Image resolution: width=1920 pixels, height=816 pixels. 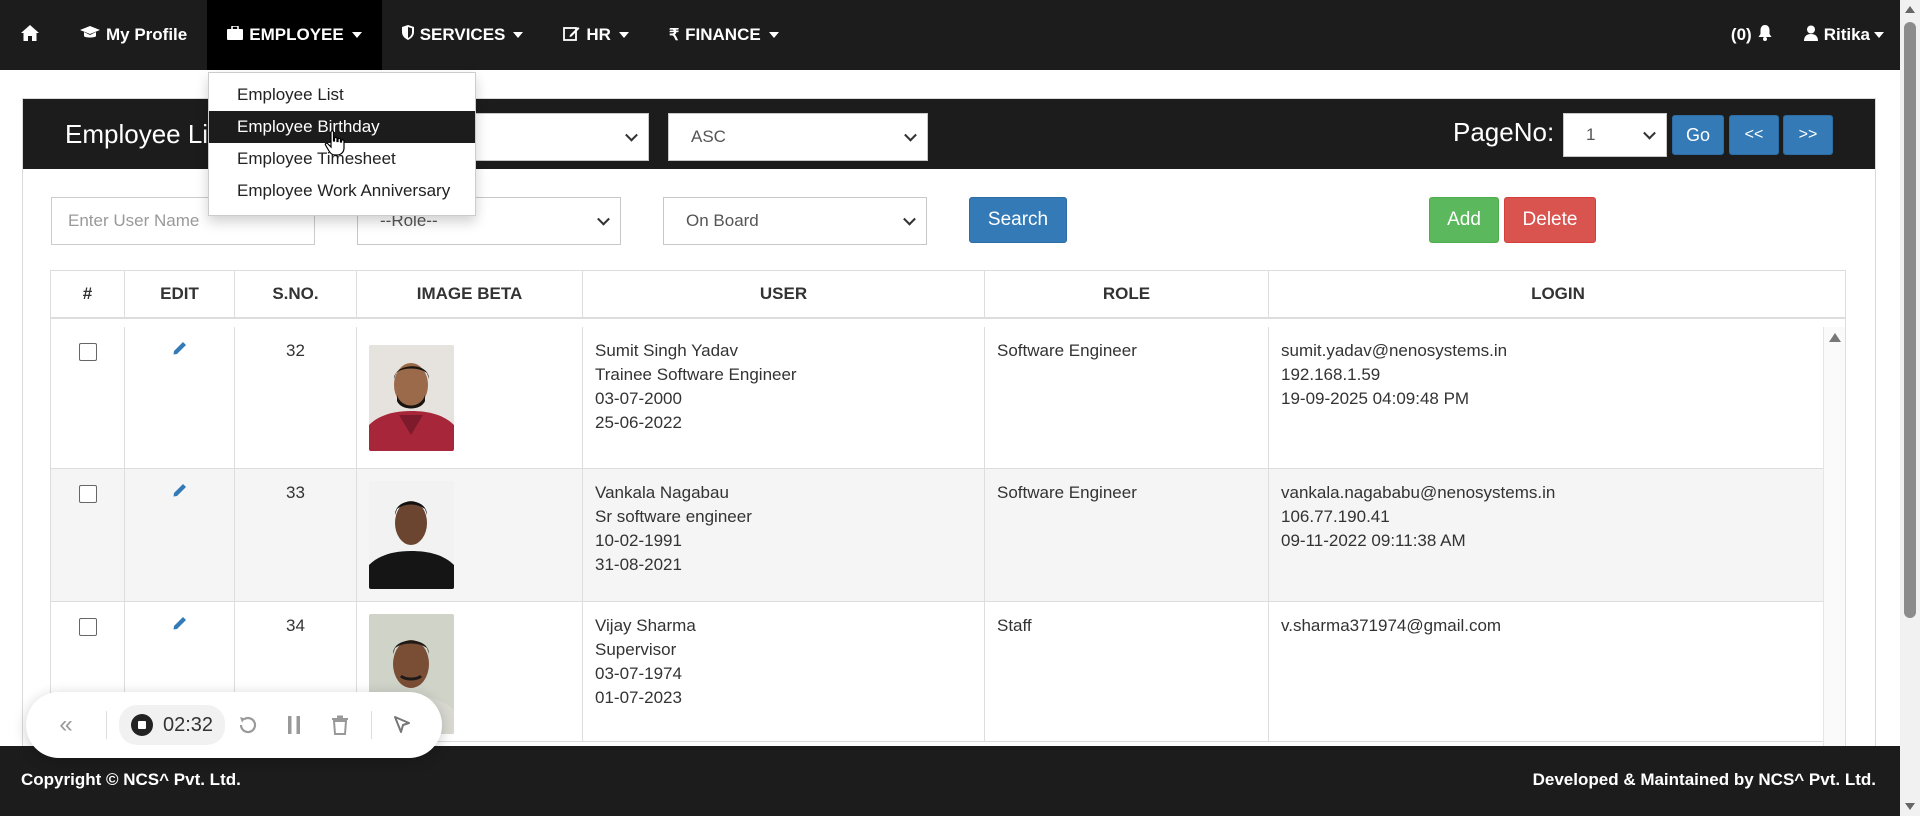 I want to click on go-button: Go, so click(x=1698, y=135).